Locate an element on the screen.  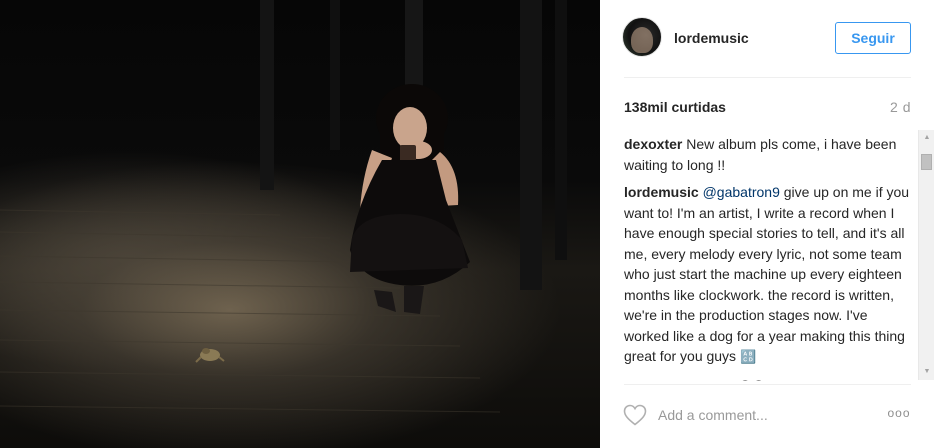
comment-emoji: 🔠 is located at coordinates (748, 357).